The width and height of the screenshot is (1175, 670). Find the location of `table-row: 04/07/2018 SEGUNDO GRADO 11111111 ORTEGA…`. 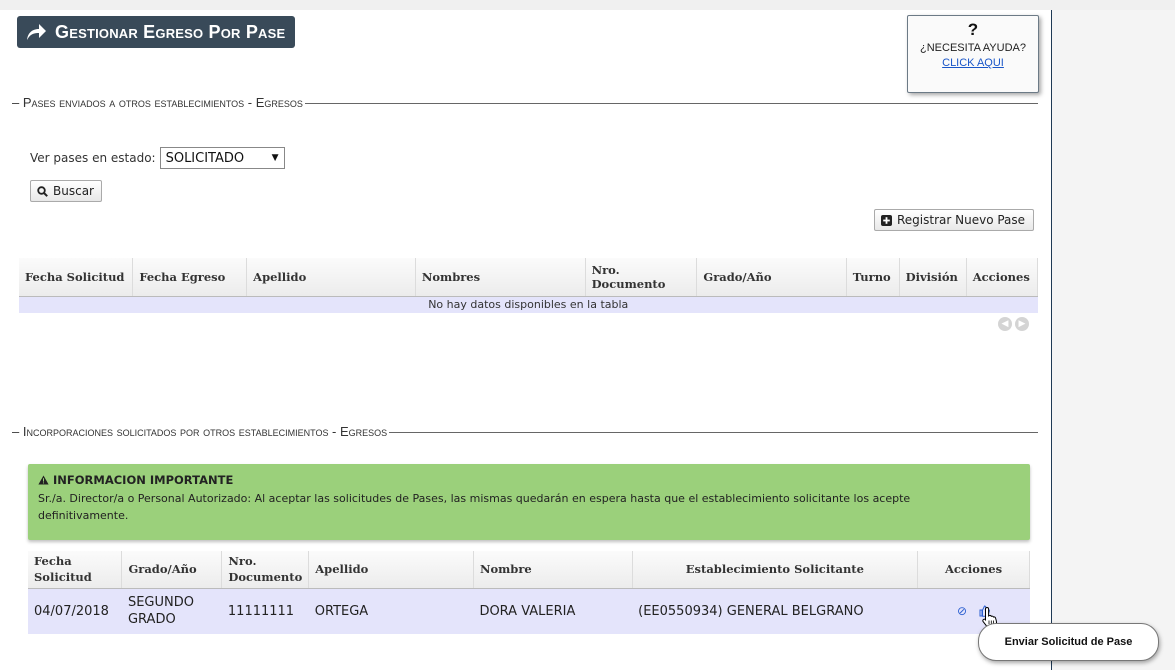

table-row: 04/07/2018 SEGUNDO GRADO 11111111 ORTEGA… is located at coordinates (529, 611).